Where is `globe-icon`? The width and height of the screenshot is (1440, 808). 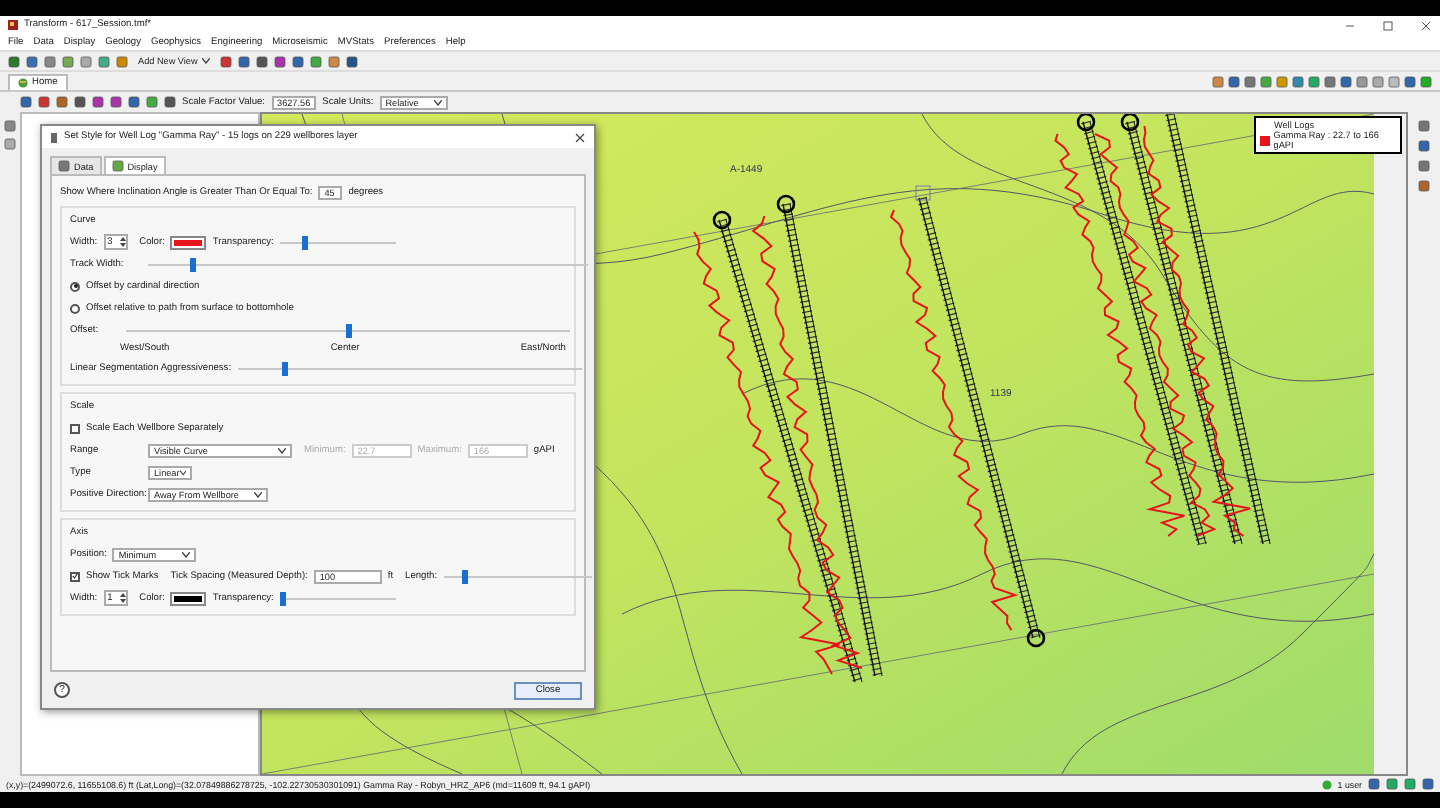
globe-icon is located at coordinates (23, 83).